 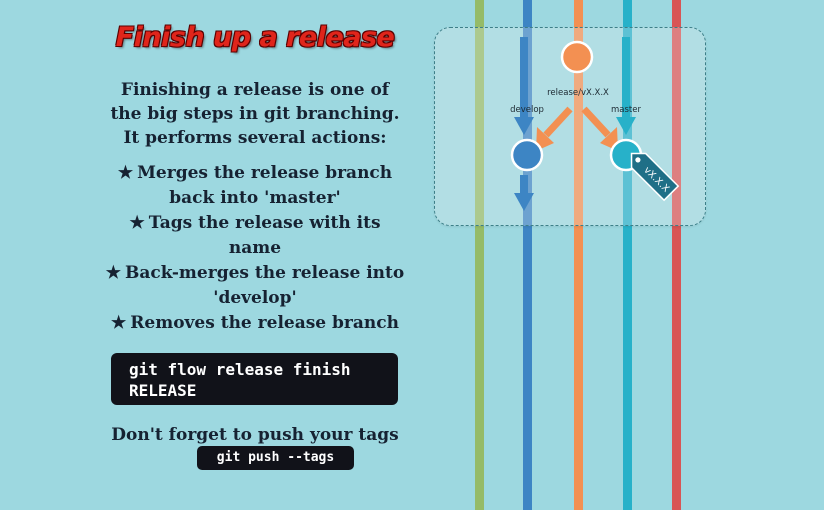 What do you see at coordinates (527, 155) in the screenshot?
I see `develop-commit-node` at bounding box center [527, 155].